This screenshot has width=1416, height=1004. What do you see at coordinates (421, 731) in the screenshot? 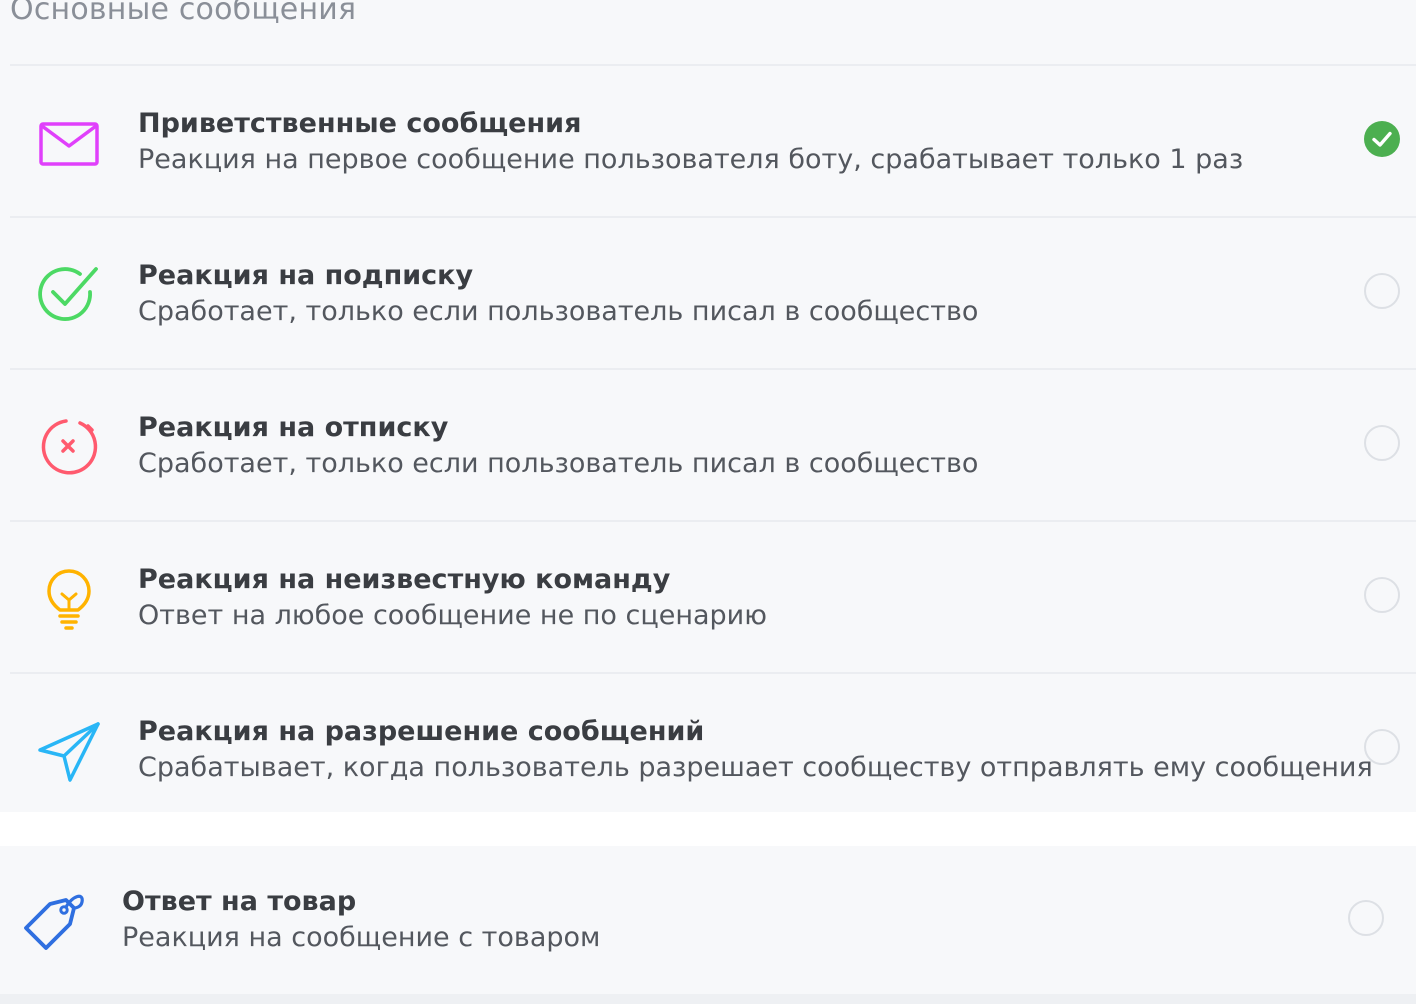
I see `option-title: Реакция на разрешение сообщений` at bounding box center [421, 731].